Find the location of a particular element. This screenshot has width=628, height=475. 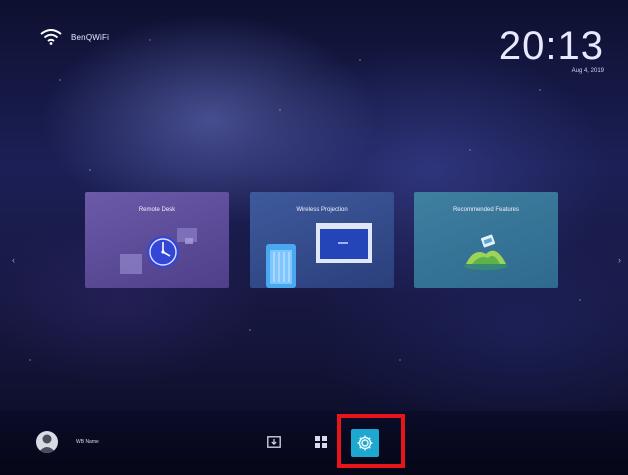

scroll-right-arrow-icon: › is located at coordinates (621, 260).